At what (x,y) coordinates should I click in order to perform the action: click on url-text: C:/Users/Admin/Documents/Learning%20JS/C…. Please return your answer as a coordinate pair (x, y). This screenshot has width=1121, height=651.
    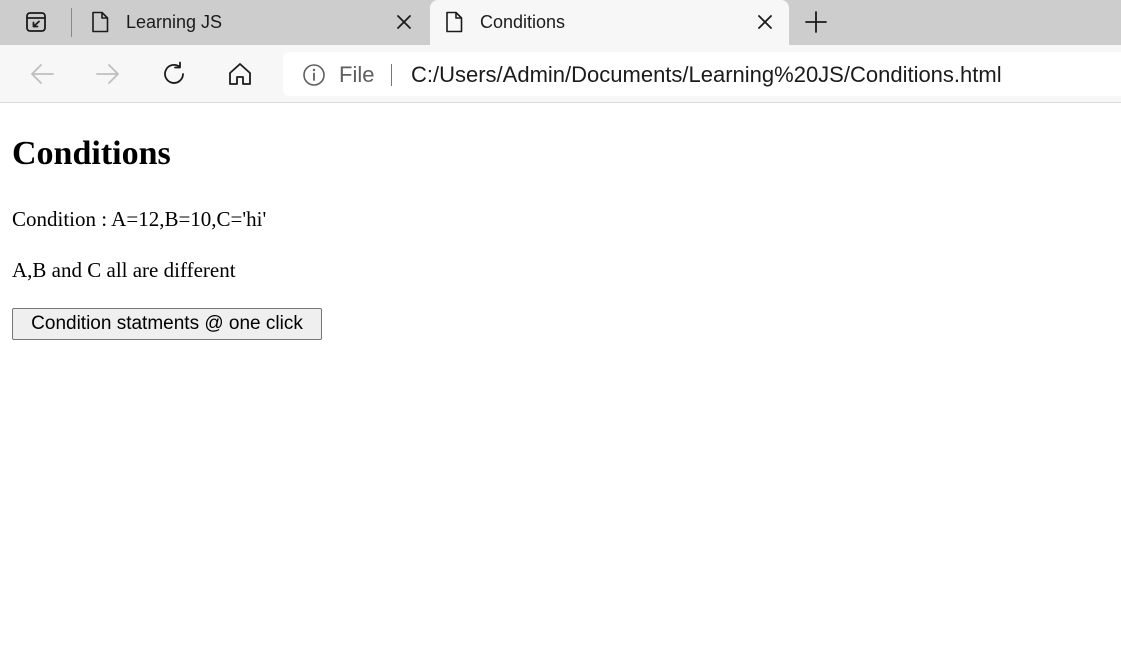
    Looking at the image, I should click on (706, 75).